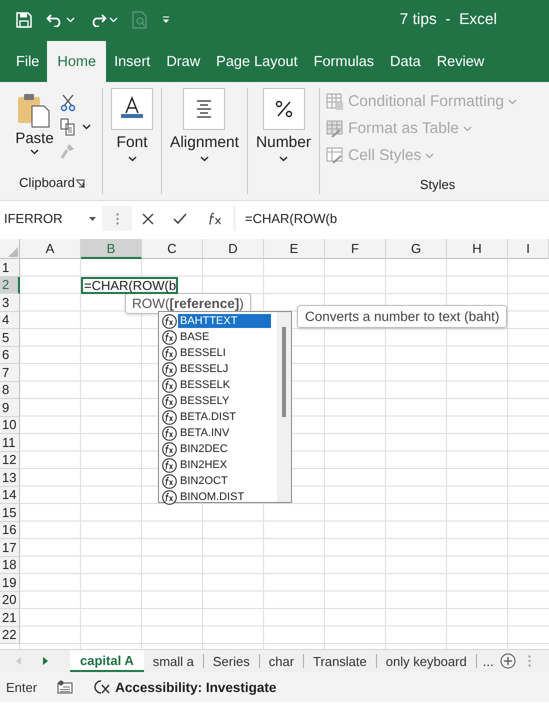  Describe the element at coordinates (10, 407) in the screenshot. I see `row-header: 9` at that location.